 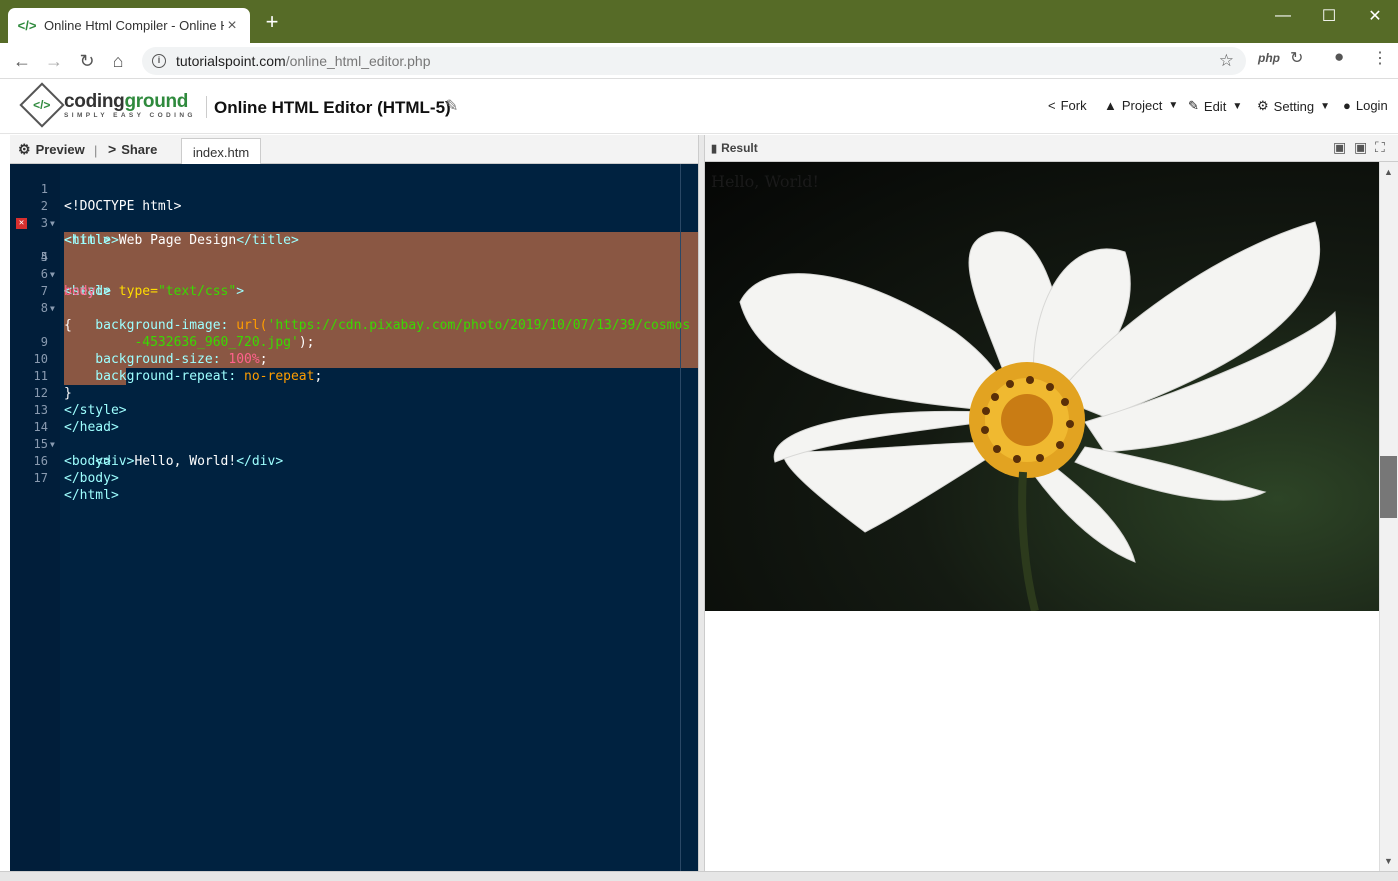 I want to click on code-line-wrap: -4532636_960_720.jpg');, so click(x=189, y=342).